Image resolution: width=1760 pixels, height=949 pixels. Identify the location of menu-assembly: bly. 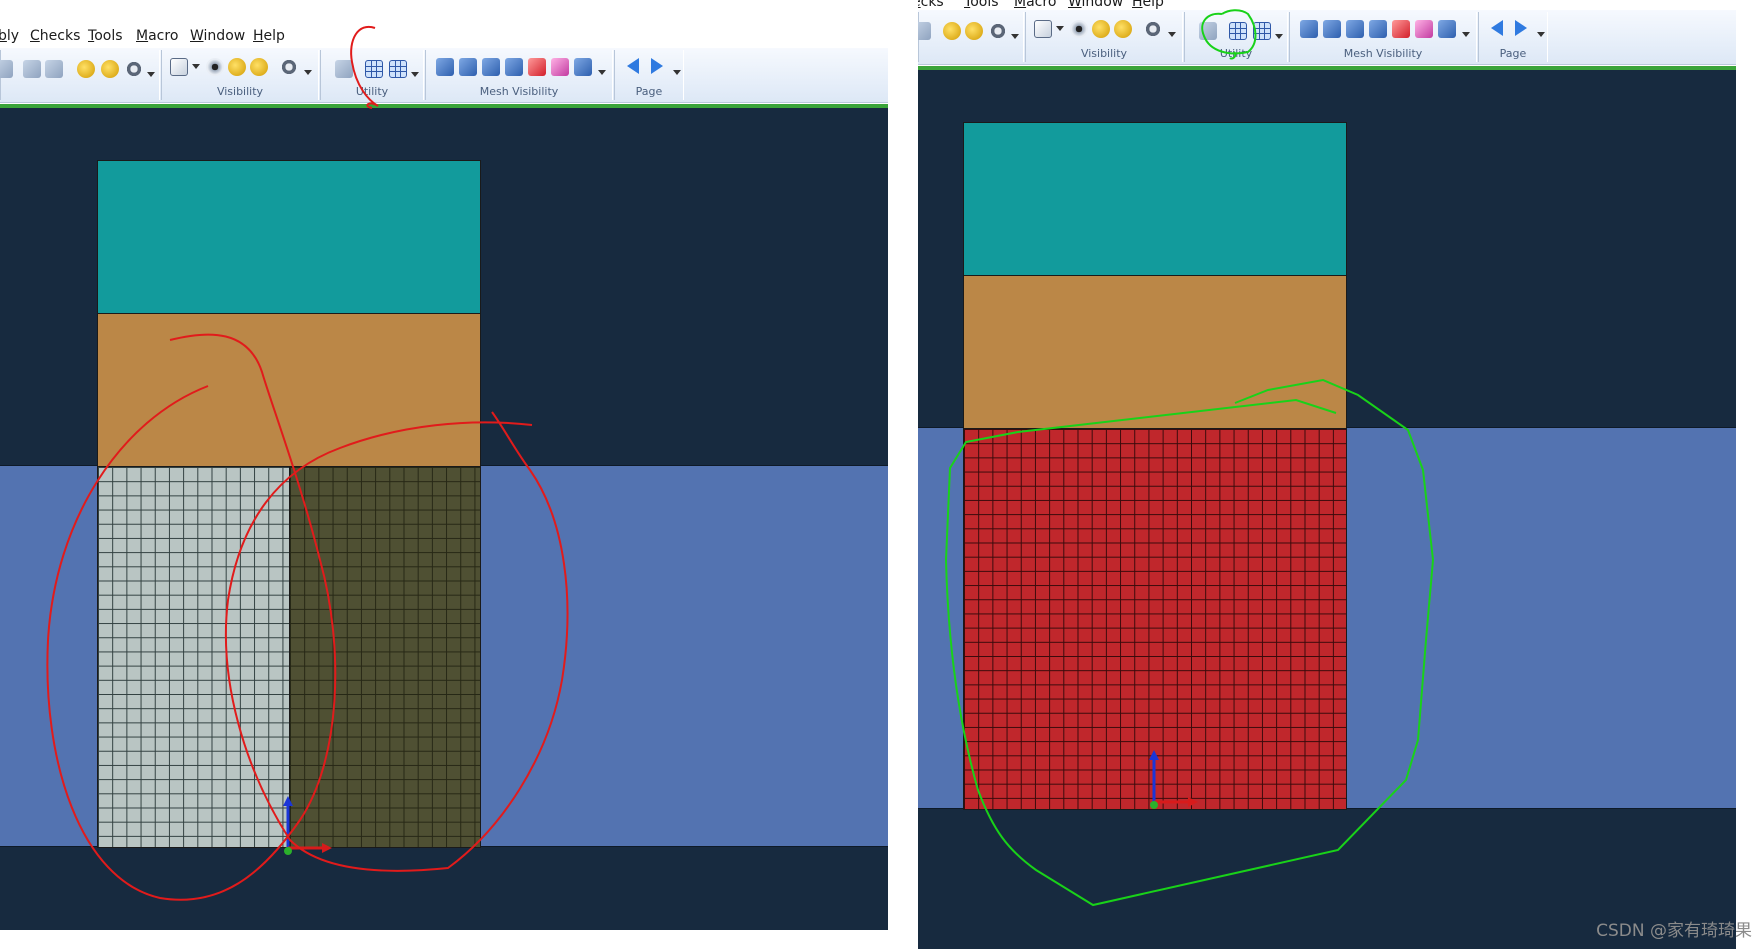
(9, 36).